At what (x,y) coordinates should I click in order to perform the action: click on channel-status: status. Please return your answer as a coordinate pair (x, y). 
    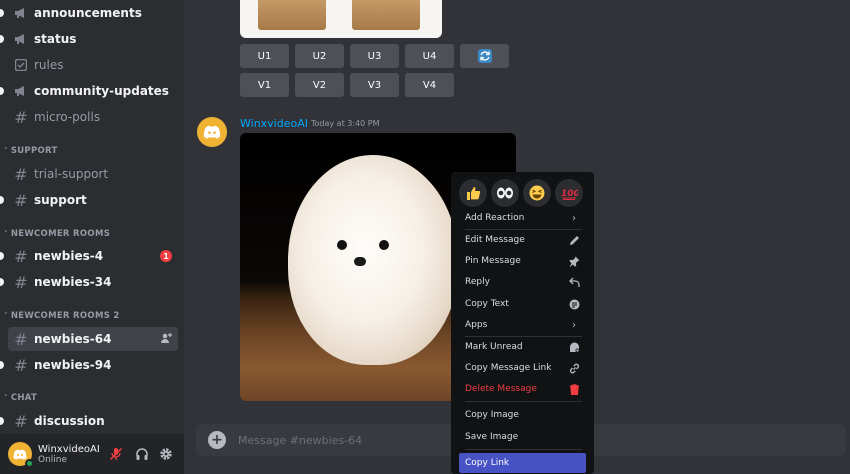
    Looking at the image, I should click on (89, 39).